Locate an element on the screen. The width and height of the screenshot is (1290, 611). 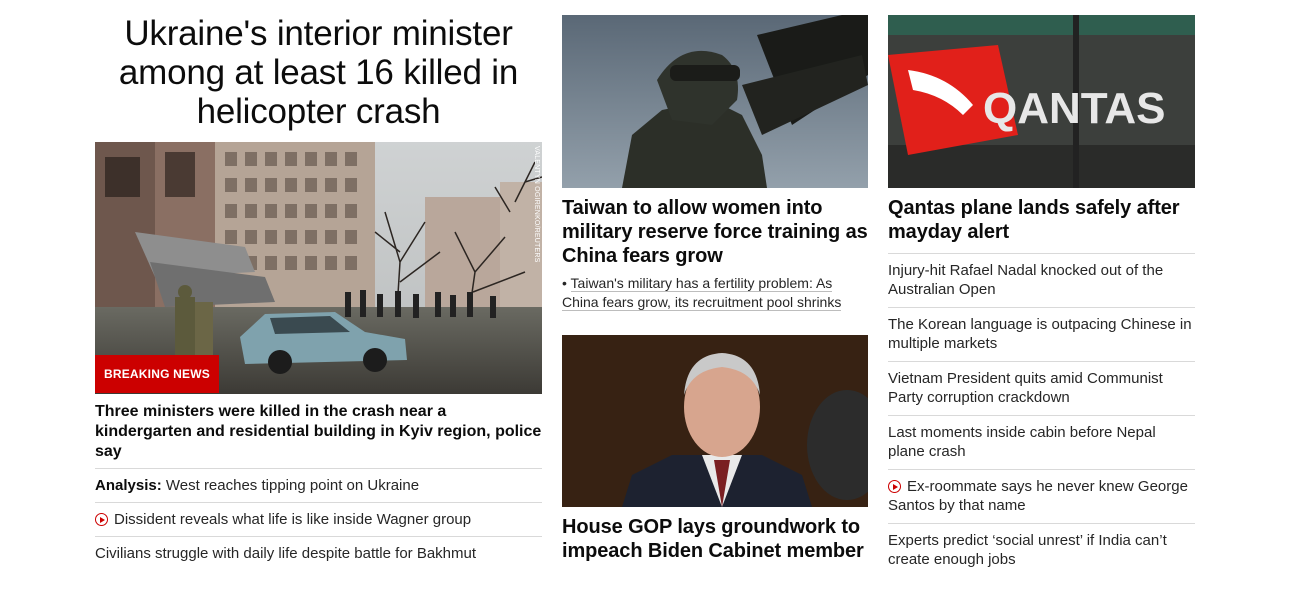
qantas-story-image: QANTAS is located at coordinates (1041, 101).